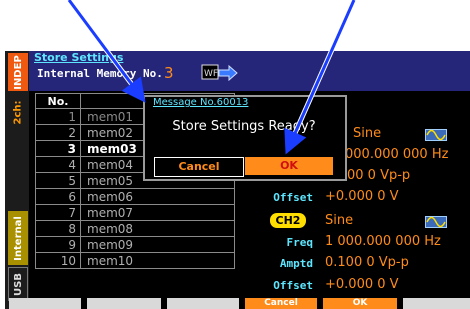 Image resolution: width=470 pixels, height=309 pixels. Describe the element at coordinates (106, 51) in the screenshot. I see `arrow-to-dialog-title` at that location.